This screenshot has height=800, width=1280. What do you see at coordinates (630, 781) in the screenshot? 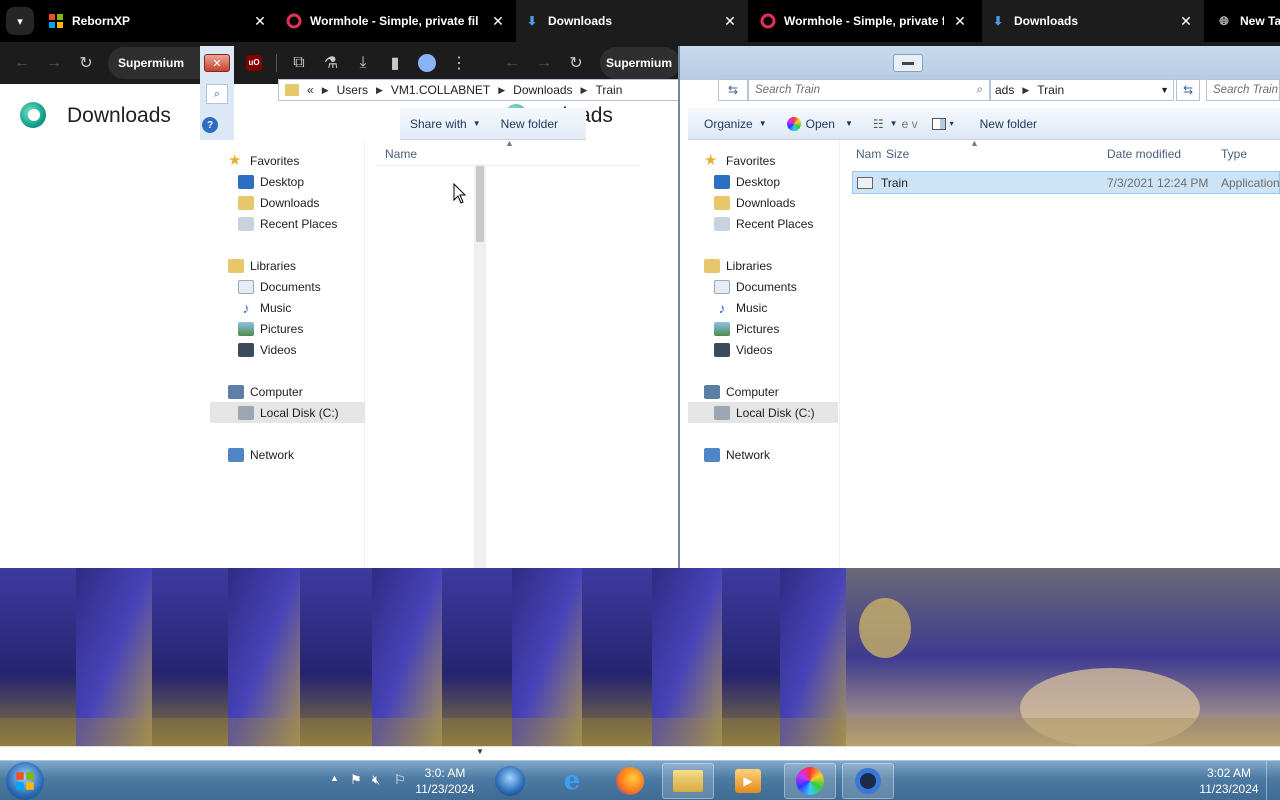
I see `taskbar-firefox` at bounding box center [630, 781].